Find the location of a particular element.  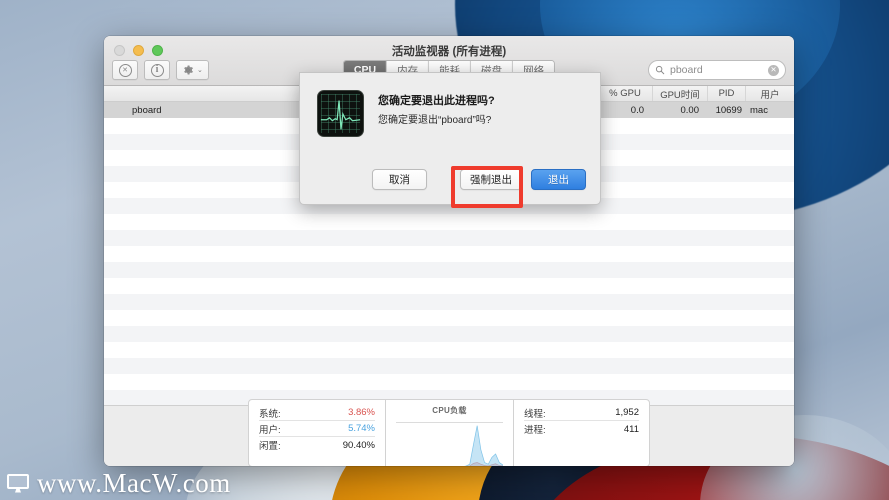

search-input: pboard is located at coordinates (716, 70).